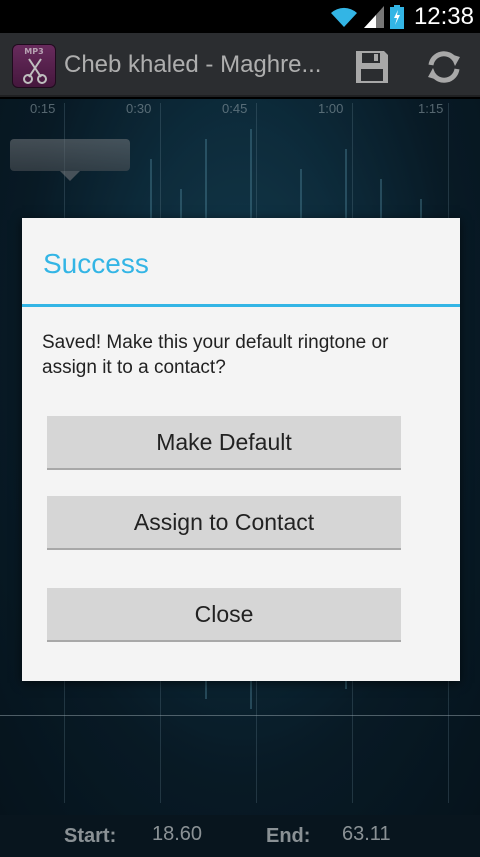  What do you see at coordinates (224, 443) in the screenshot?
I see `make-default-button: Make Default` at bounding box center [224, 443].